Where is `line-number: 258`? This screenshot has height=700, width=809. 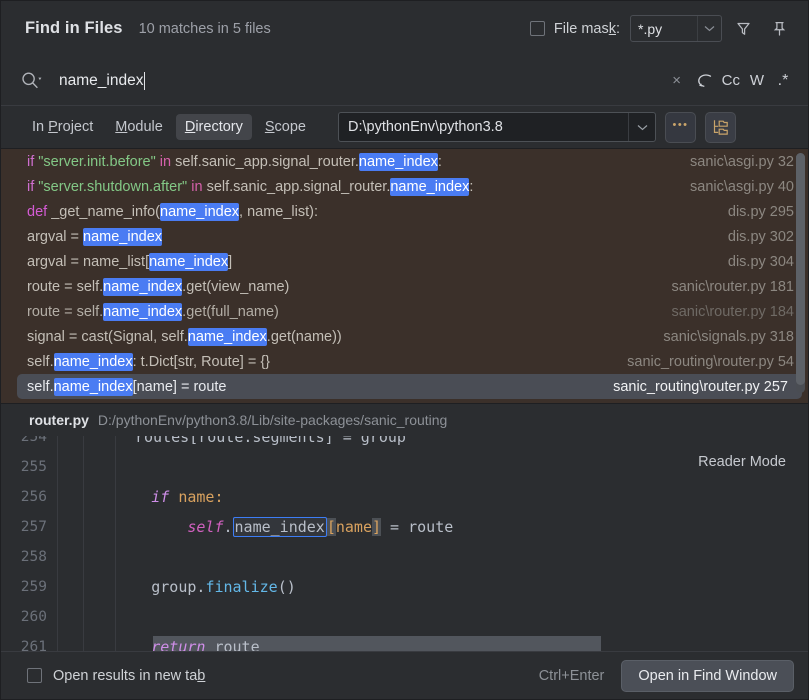
line-number: 258 is located at coordinates (33, 557).